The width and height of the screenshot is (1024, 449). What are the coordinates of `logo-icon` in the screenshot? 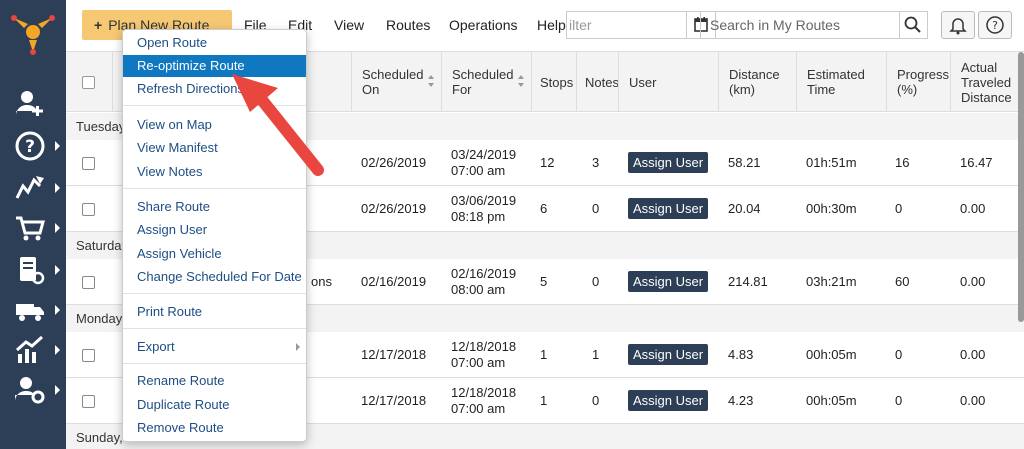 It's located at (33, 34).